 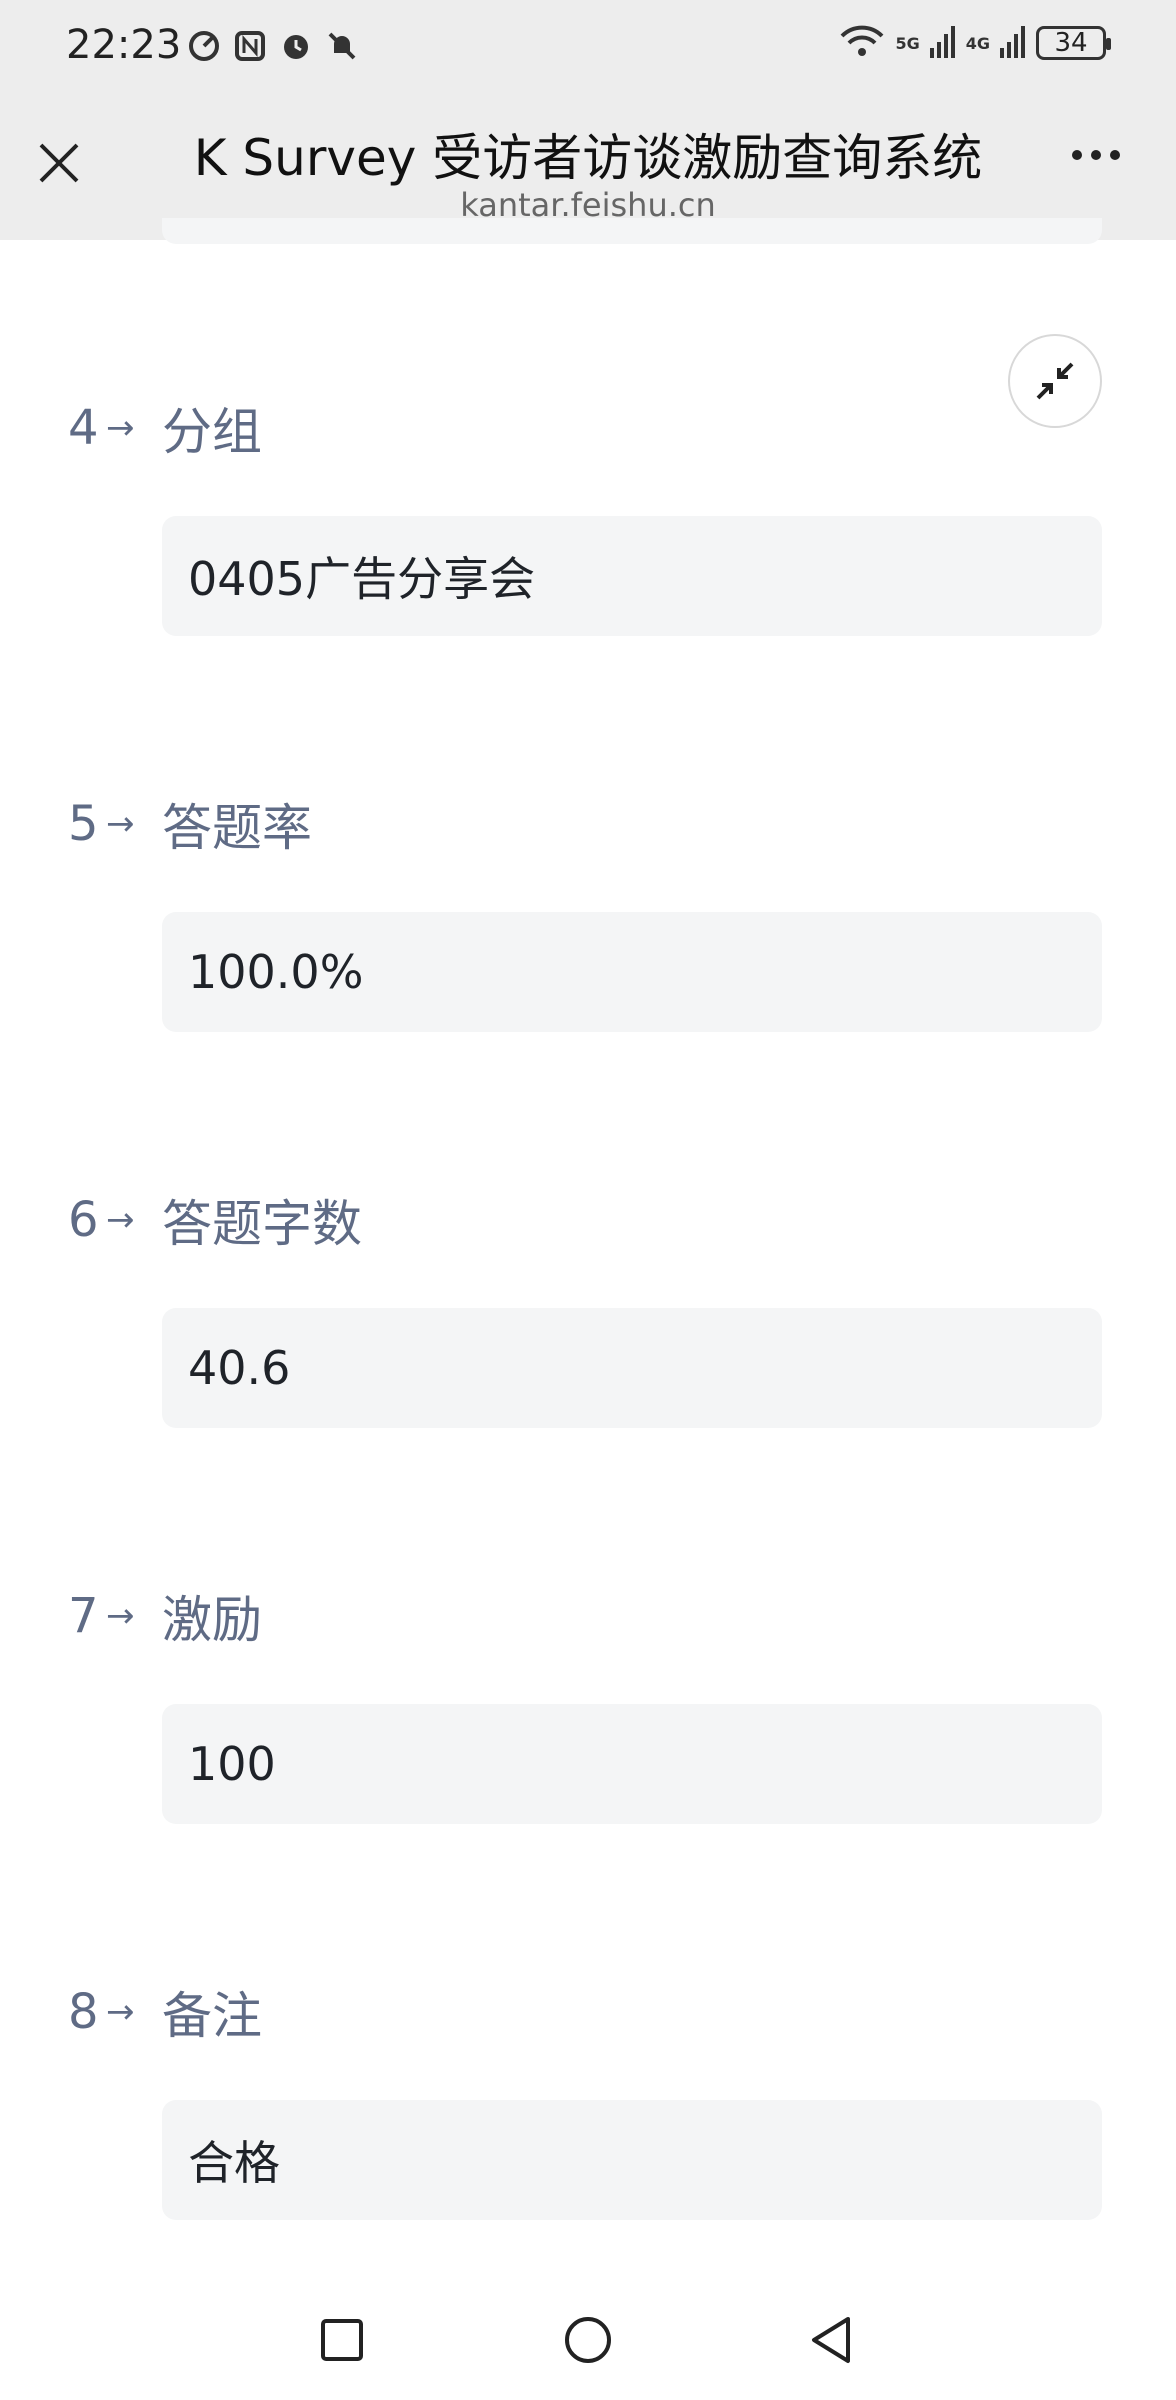 What do you see at coordinates (83, 824) in the screenshot?
I see `question-number: 5` at bounding box center [83, 824].